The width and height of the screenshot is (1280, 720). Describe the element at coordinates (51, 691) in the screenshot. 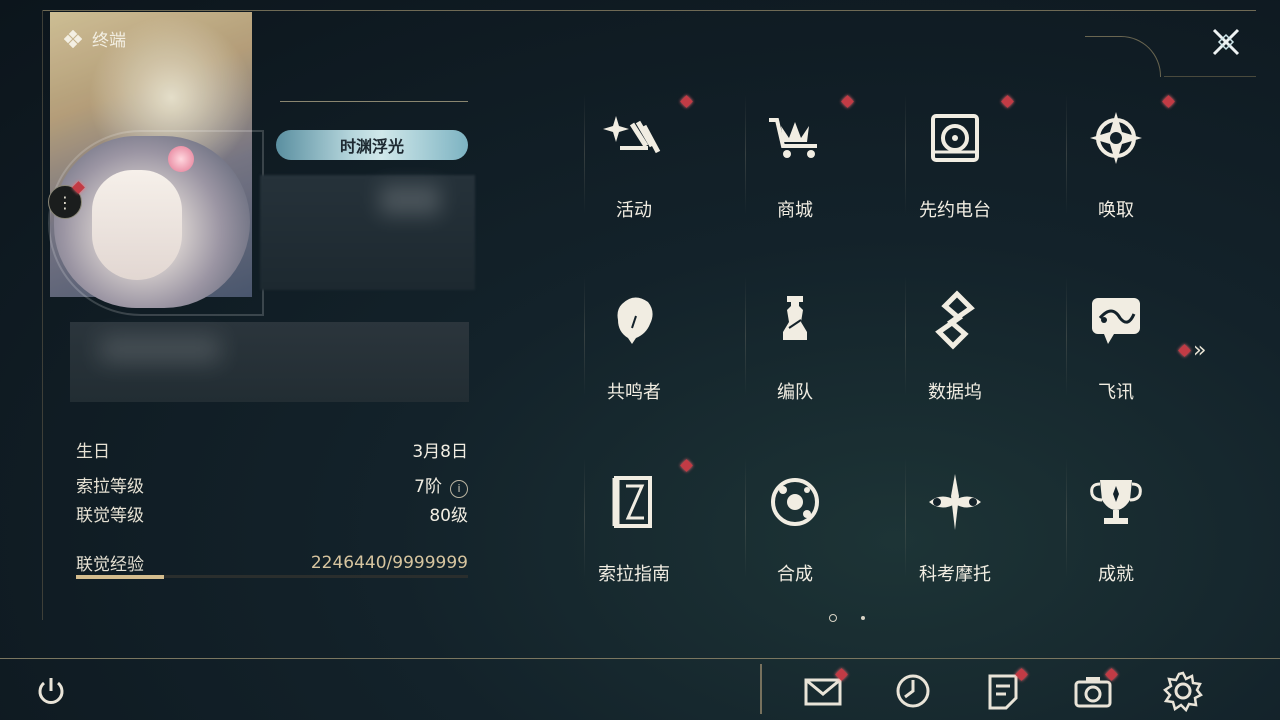

I see `power-icon` at that location.